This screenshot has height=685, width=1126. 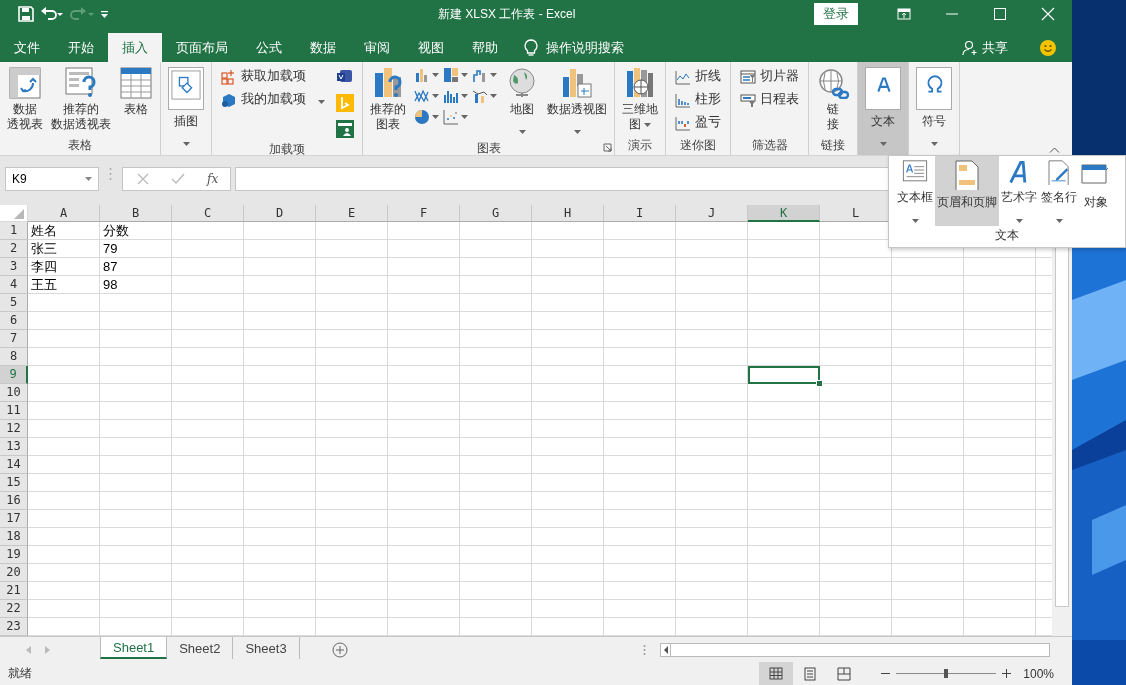 What do you see at coordinates (585, 47) in the screenshot?
I see `search-field: 操作说明搜索` at bounding box center [585, 47].